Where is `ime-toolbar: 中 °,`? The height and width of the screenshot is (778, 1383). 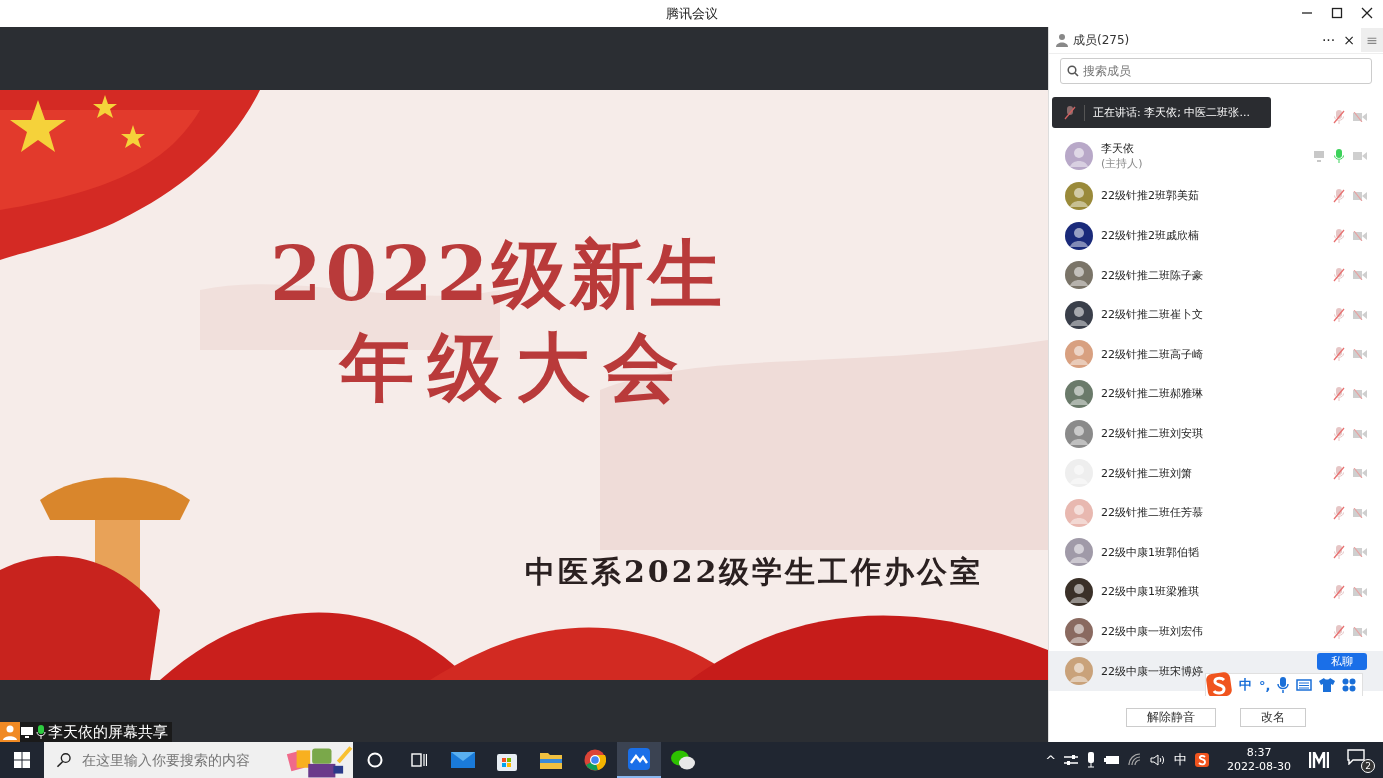 ime-toolbar: 中 °, is located at coordinates (1284, 684).